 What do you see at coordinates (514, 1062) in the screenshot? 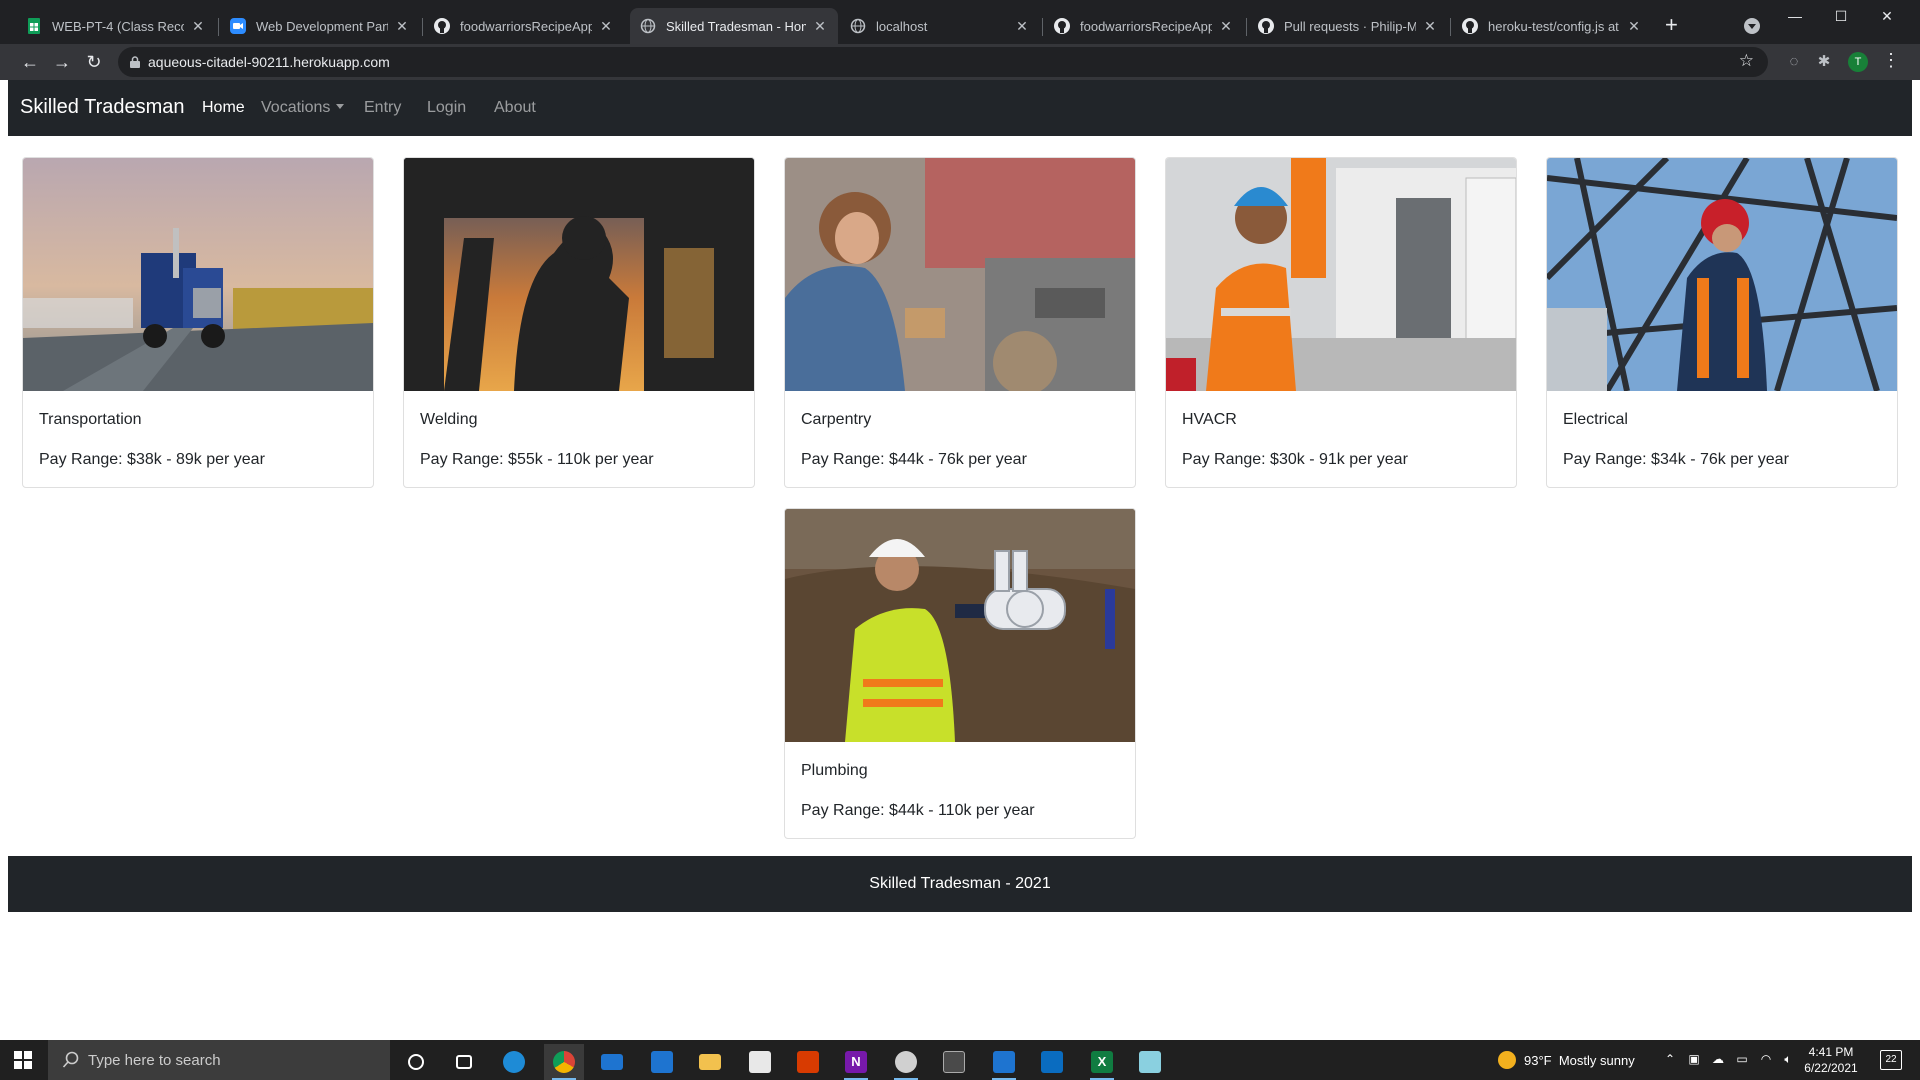
I see `edge-icon` at bounding box center [514, 1062].